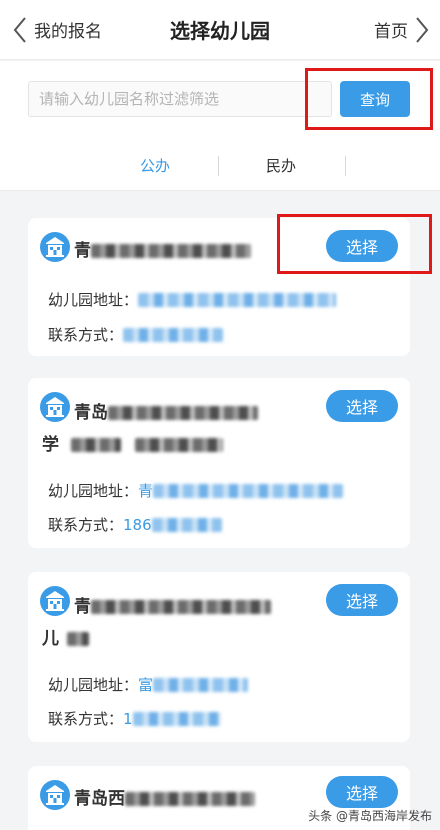 The width and height of the screenshot is (440, 830). Describe the element at coordinates (391, 32) in the screenshot. I see `home-label: 首页` at that location.